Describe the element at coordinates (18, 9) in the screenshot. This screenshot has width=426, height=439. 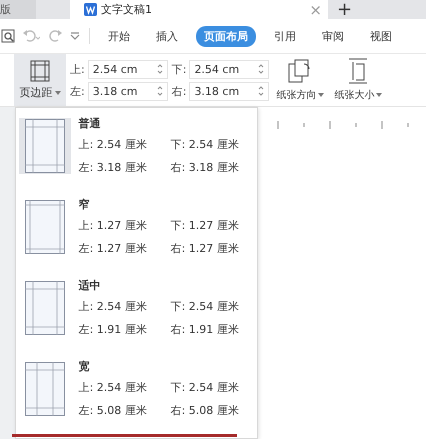
I see `document-tab: 版` at that location.